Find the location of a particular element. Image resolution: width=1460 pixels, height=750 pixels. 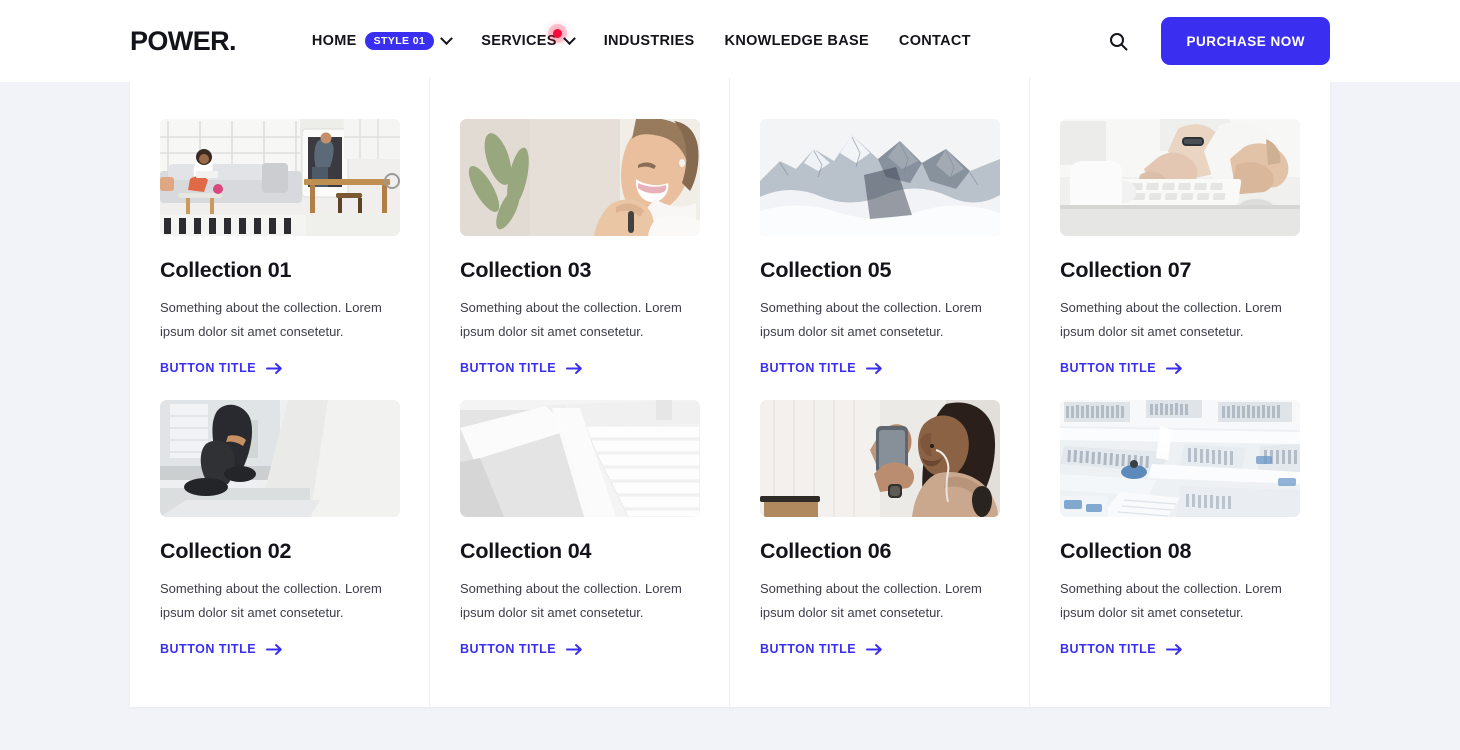

nav-label: HOME is located at coordinates (334, 41).